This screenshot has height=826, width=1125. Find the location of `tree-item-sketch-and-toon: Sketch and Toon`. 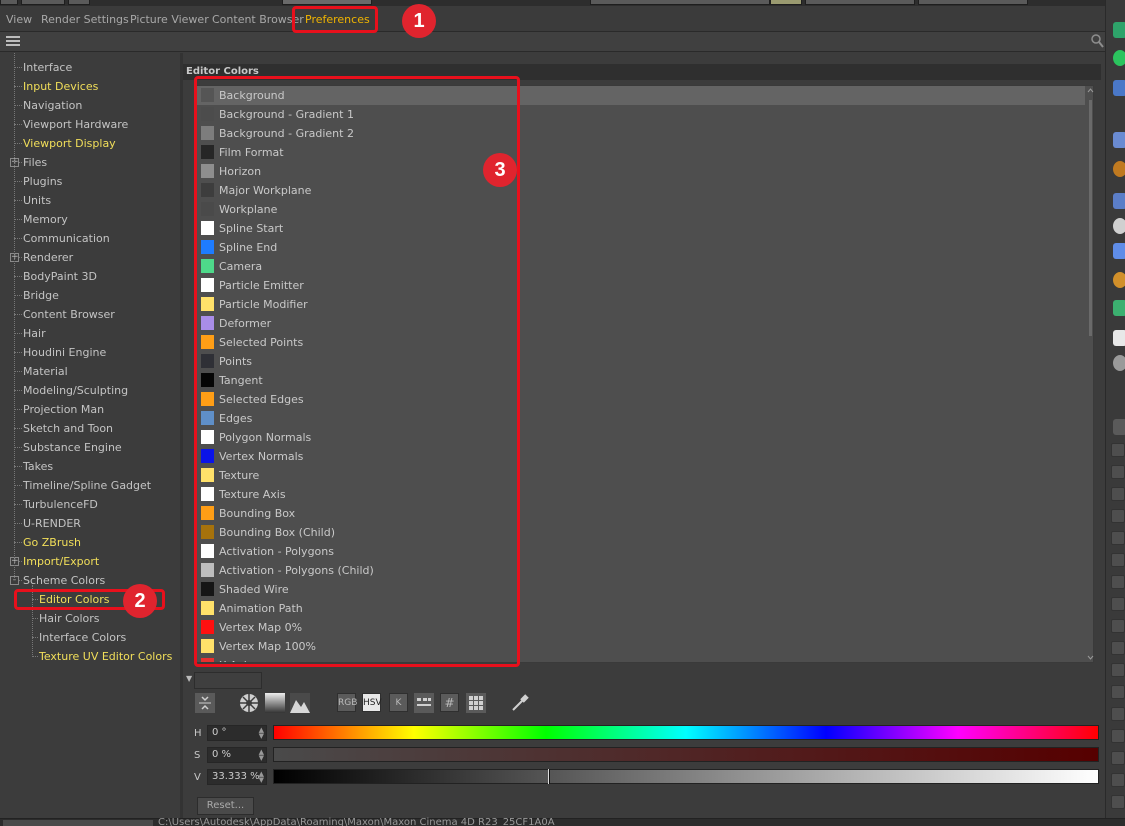

tree-item-sketch-and-toon: Sketch and Toon is located at coordinates (68, 428).